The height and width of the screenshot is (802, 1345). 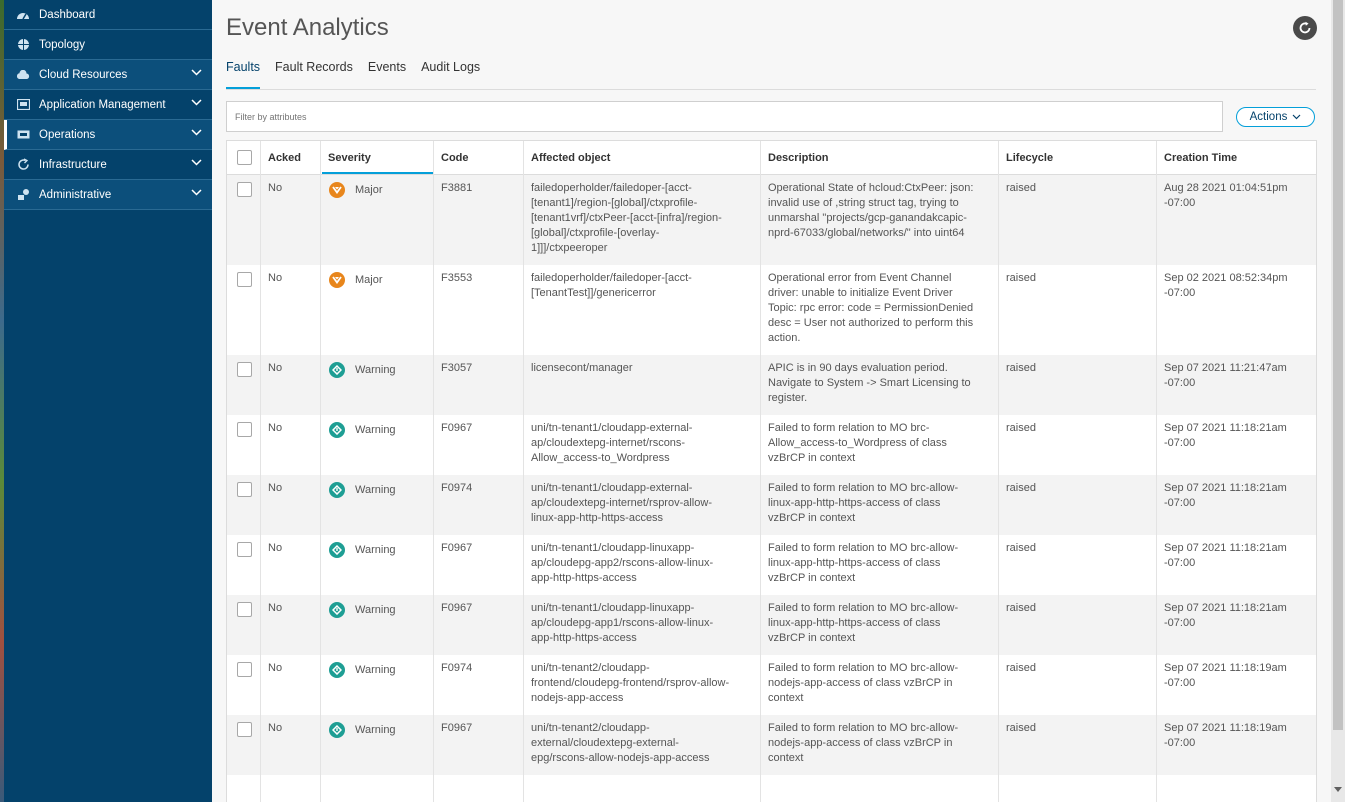 What do you see at coordinates (1029, 158) in the screenshot?
I see `column-header-lifecycle: Lifecycle` at bounding box center [1029, 158].